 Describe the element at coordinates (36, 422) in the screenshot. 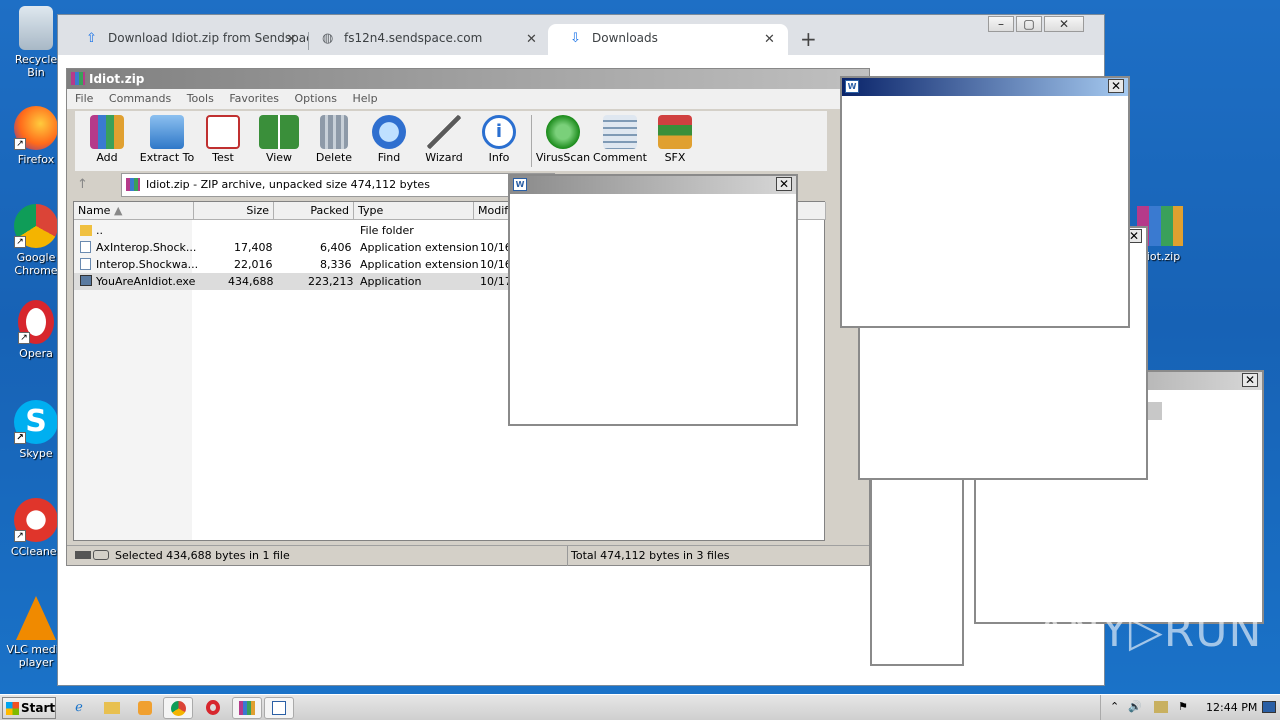

I see `skype-icon: S ↗` at that location.